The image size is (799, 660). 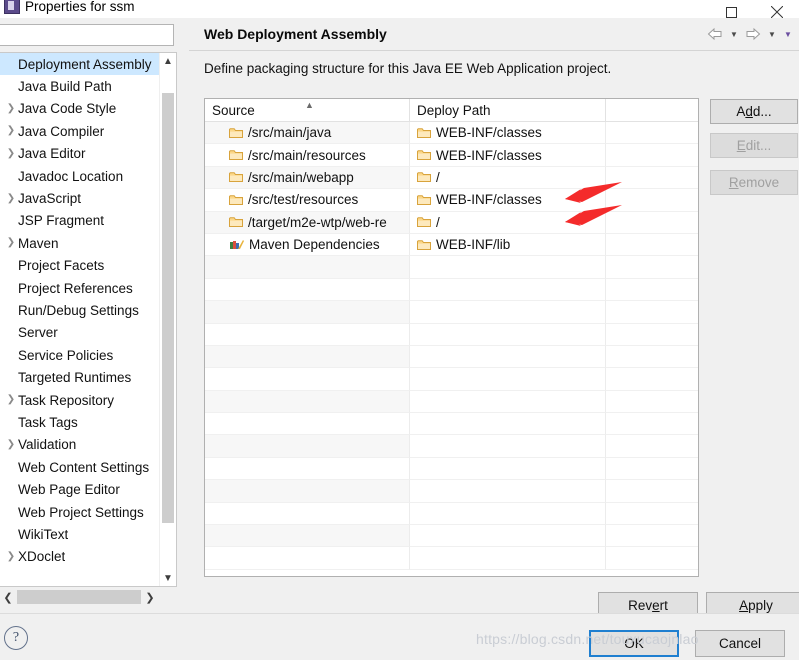 What do you see at coordinates (772, 34) in the screenshot?
I see `forward-history-chevron-down-icon: ▼` at bounding box center [772, 34].